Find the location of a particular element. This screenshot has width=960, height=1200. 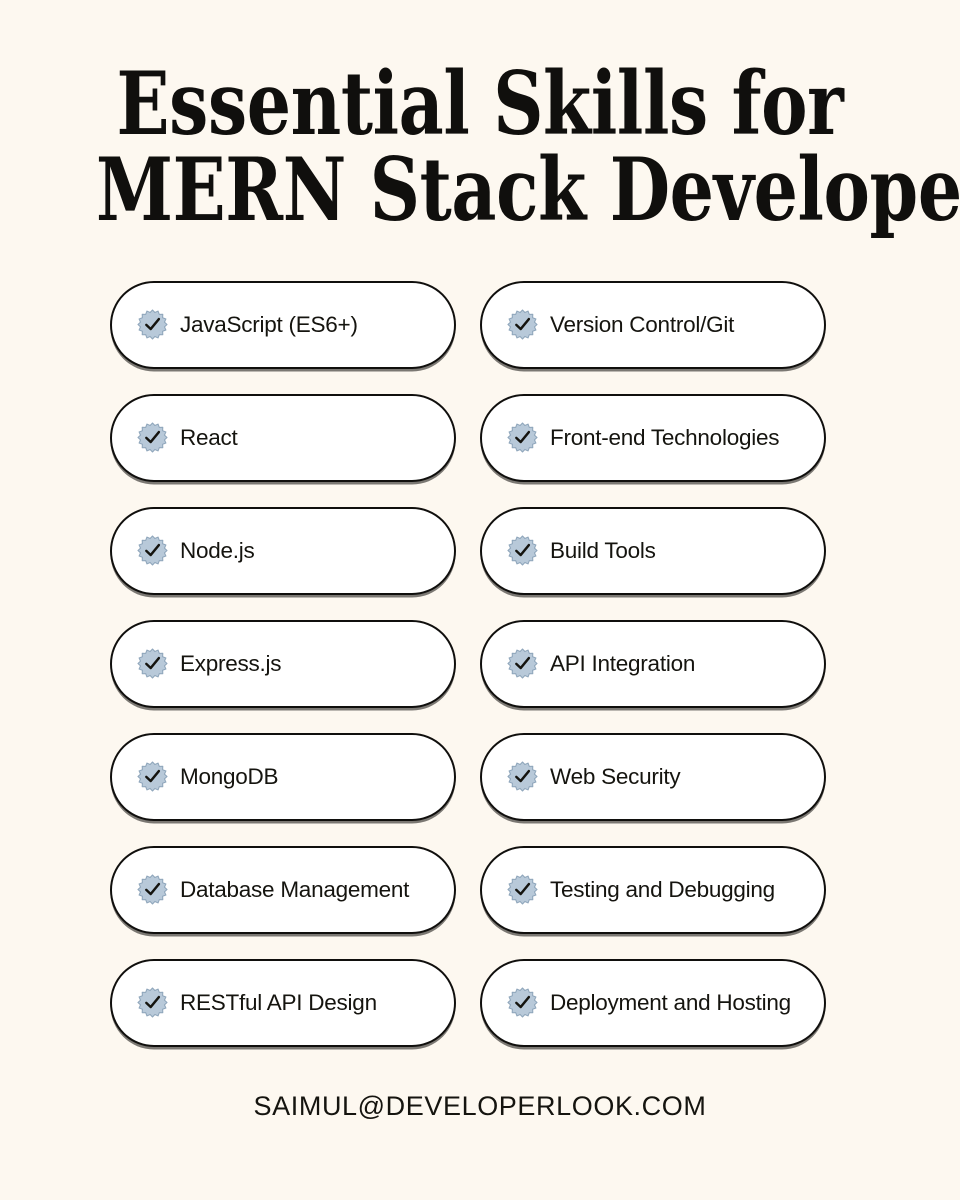

skill-label: RESTful API Design is located at coordinates (278, 1002).